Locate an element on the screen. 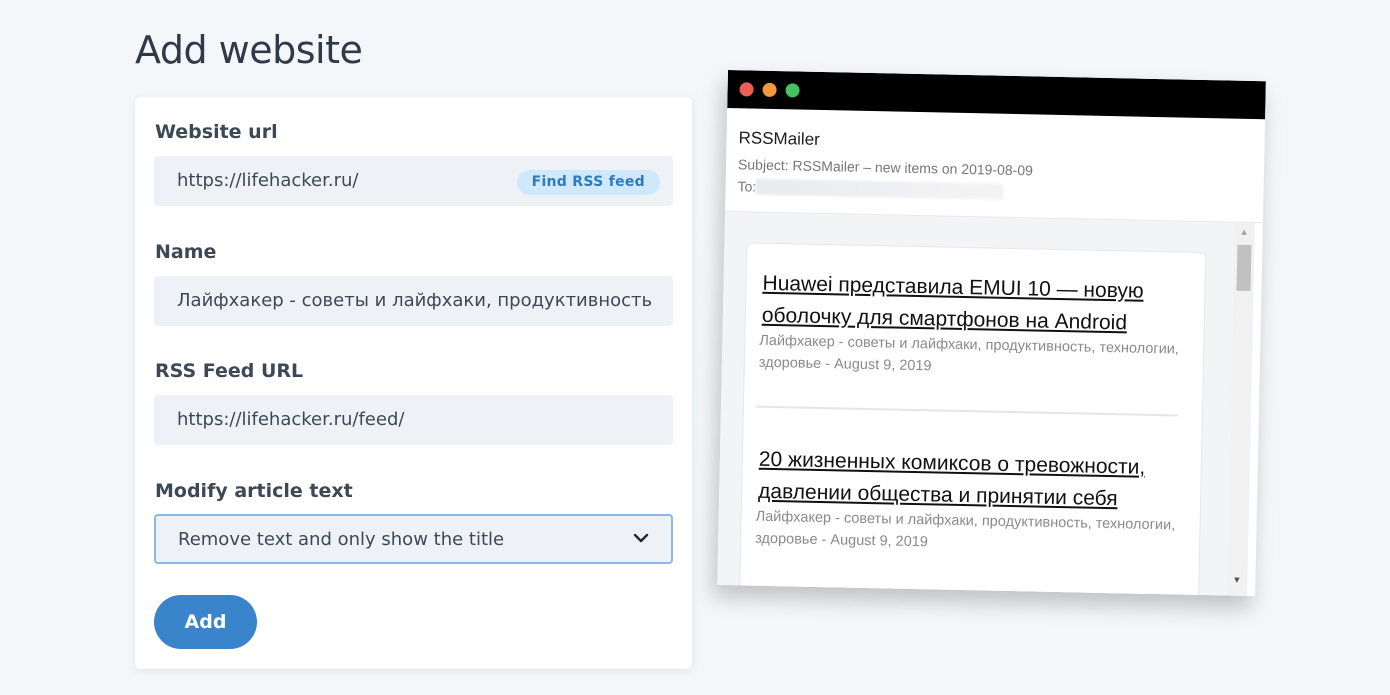  name-label: Name is located at coordinates (186, 252).